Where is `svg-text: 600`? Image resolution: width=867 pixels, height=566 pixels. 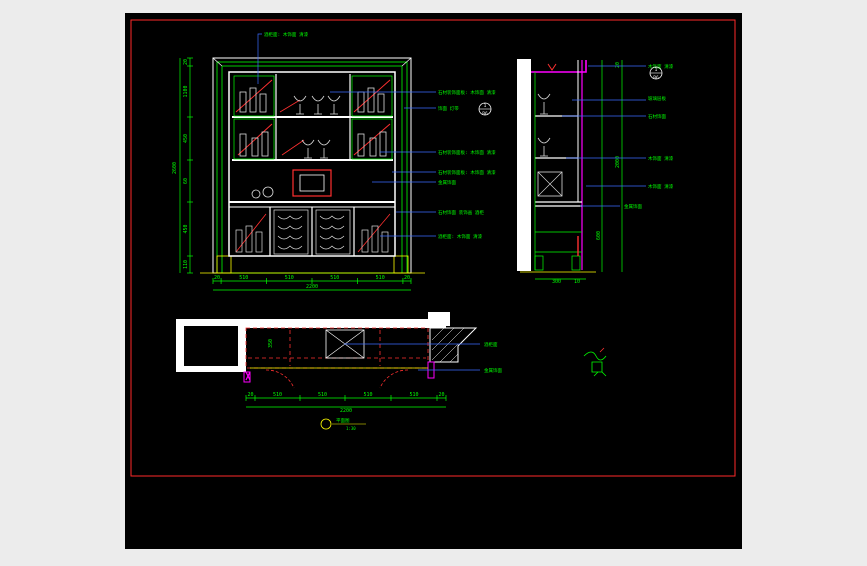 svg-text: 600 is located at coordinates (599, 235).